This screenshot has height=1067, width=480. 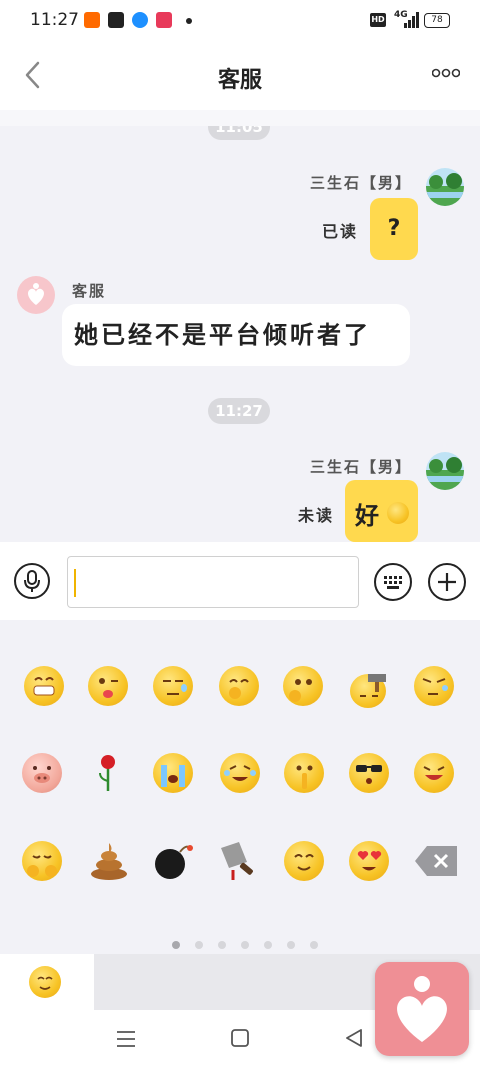 I want to click on heart-eyes-emoji-icon, so click(x=369, y=861).